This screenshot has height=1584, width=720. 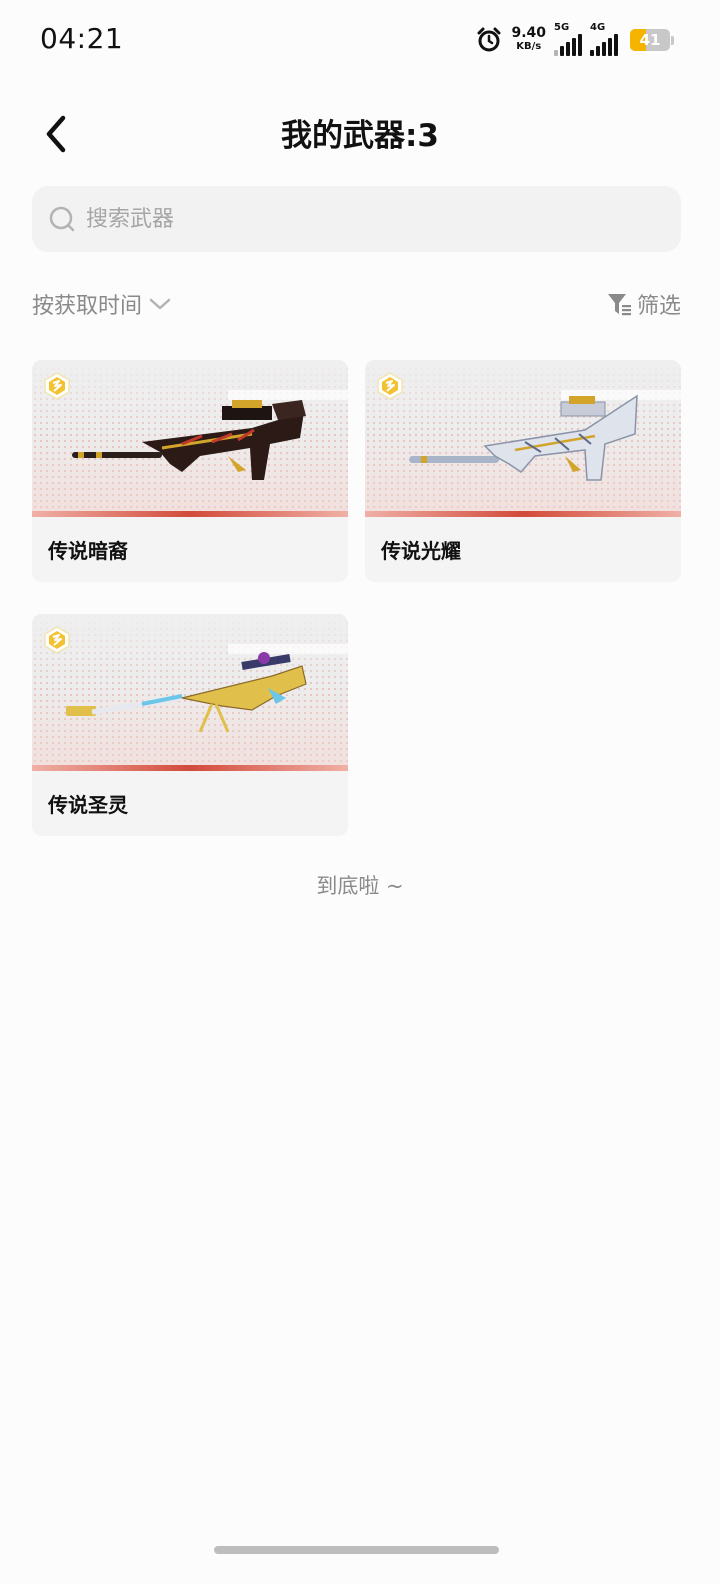 What do you see at coordinates (568, 39) in the screenshot?
I see `signal-5g-icon: 5G` at bounding box center [568, 39].